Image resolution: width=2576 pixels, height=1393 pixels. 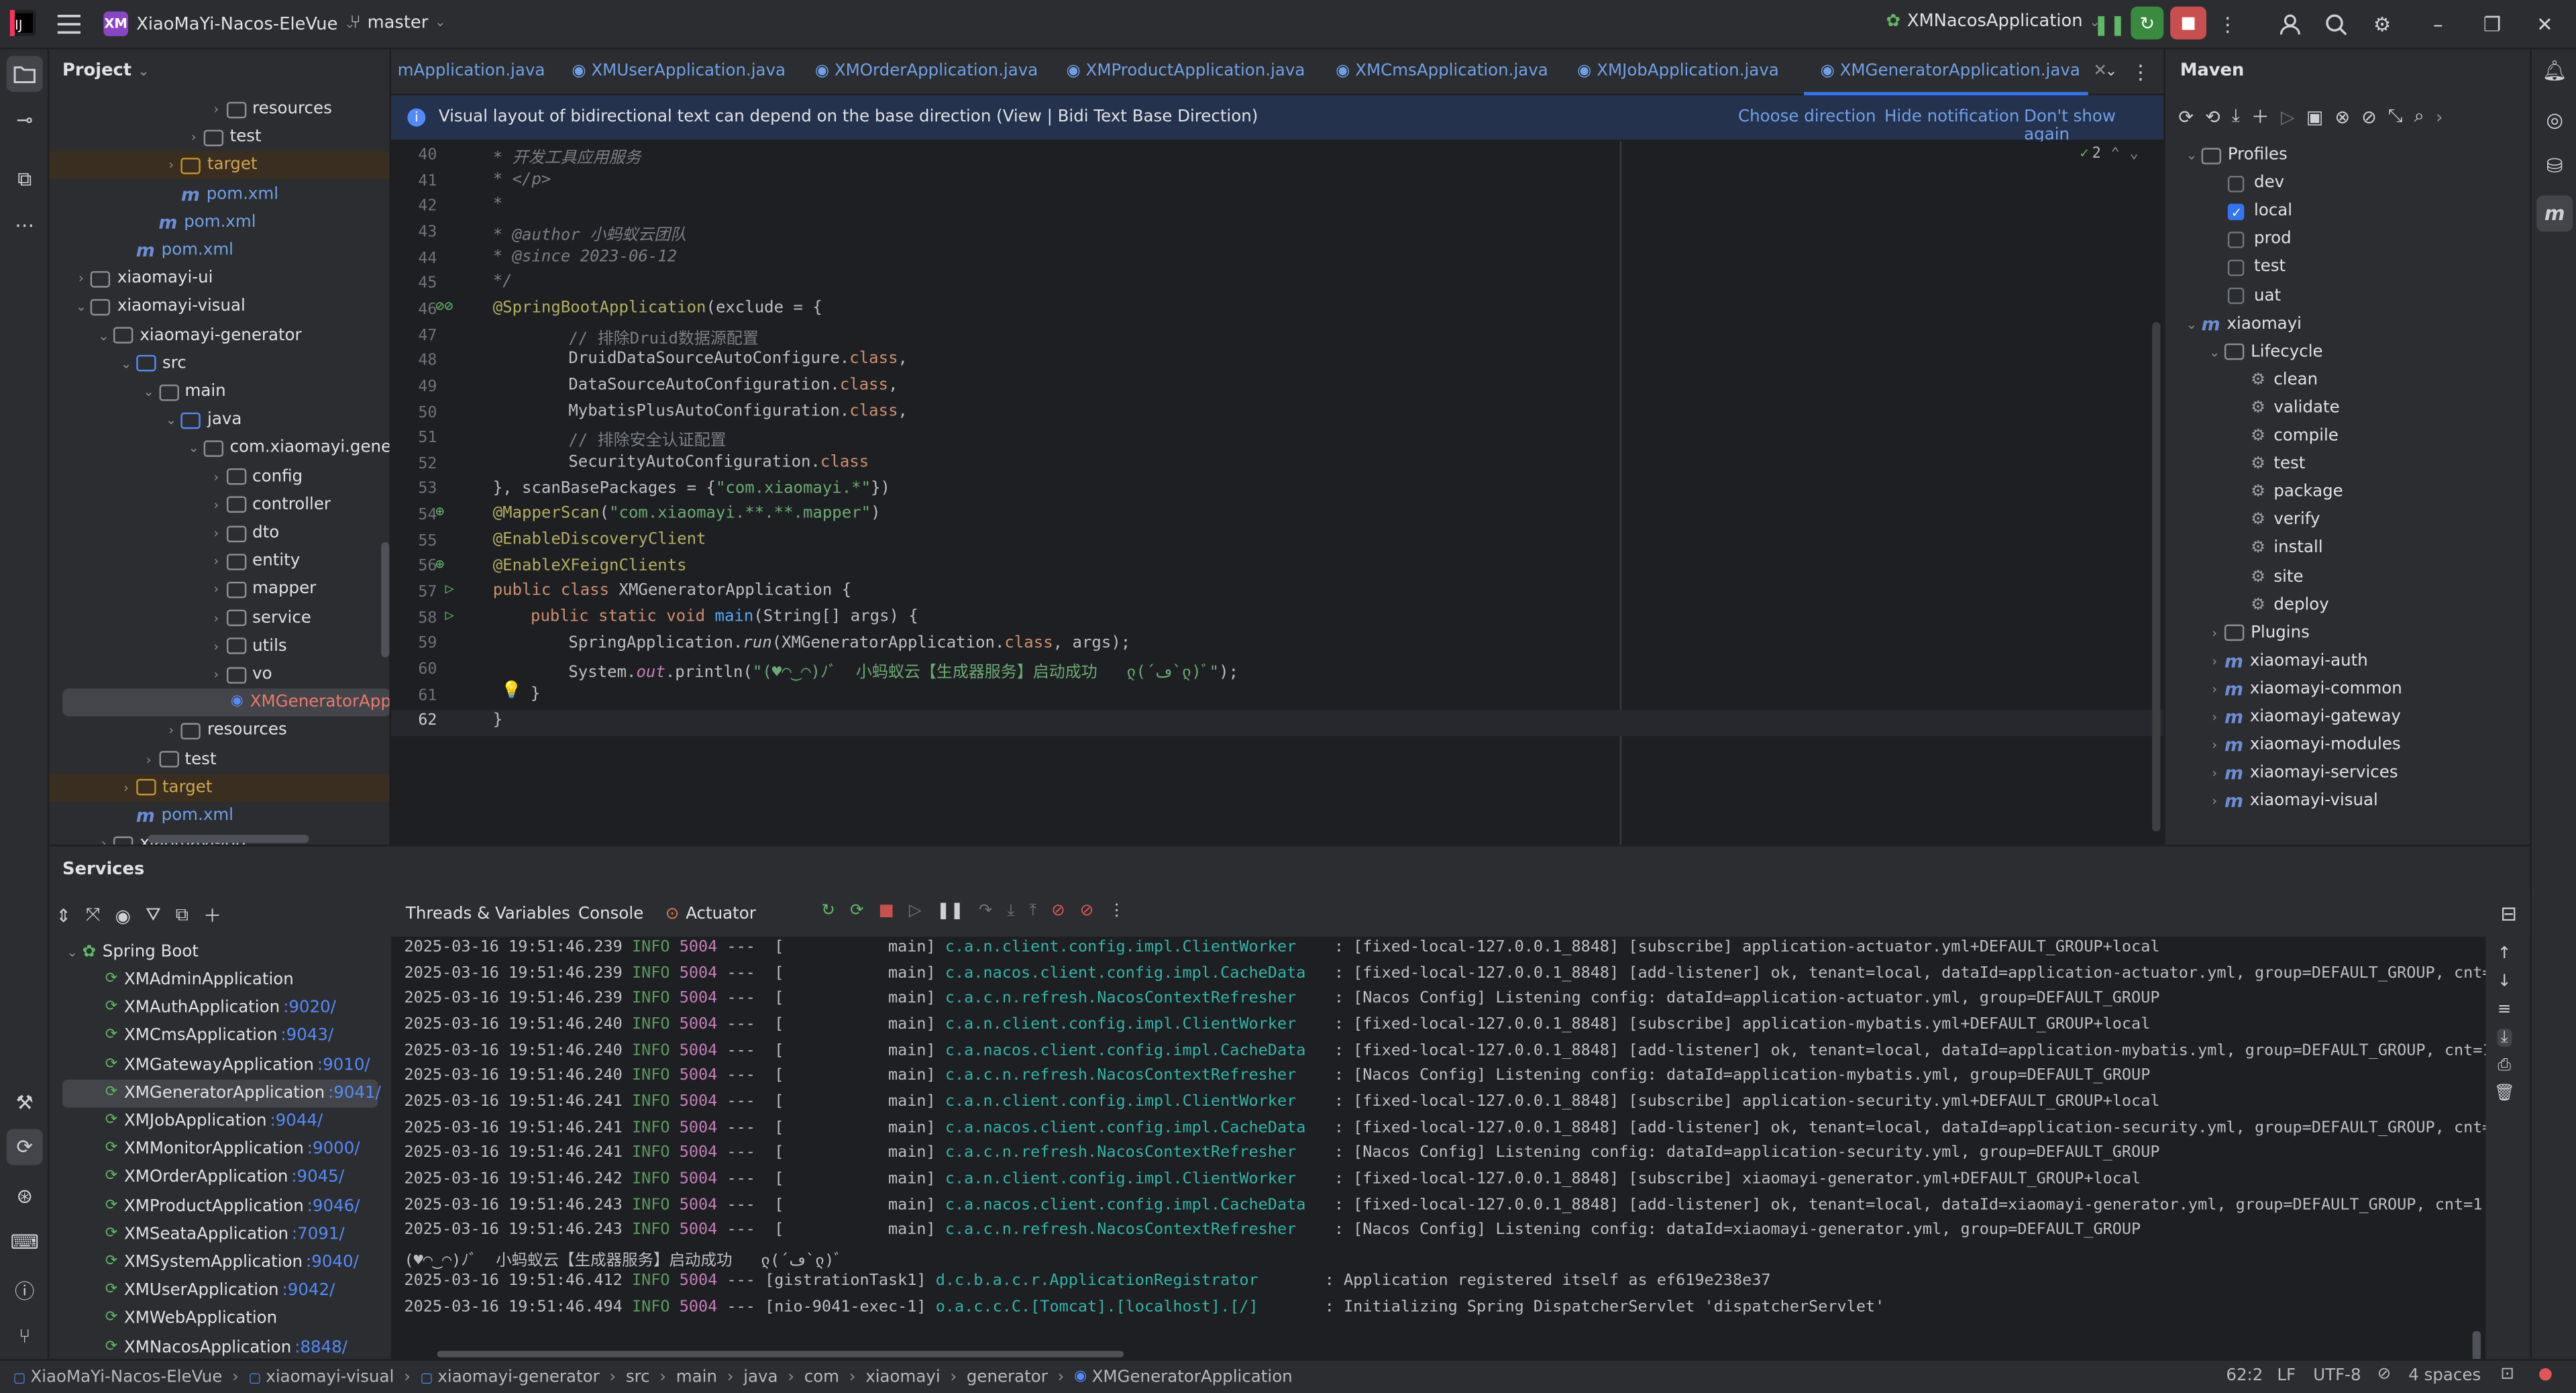 I want to click on line-separator: LF, so click(x=2286, y=1377).